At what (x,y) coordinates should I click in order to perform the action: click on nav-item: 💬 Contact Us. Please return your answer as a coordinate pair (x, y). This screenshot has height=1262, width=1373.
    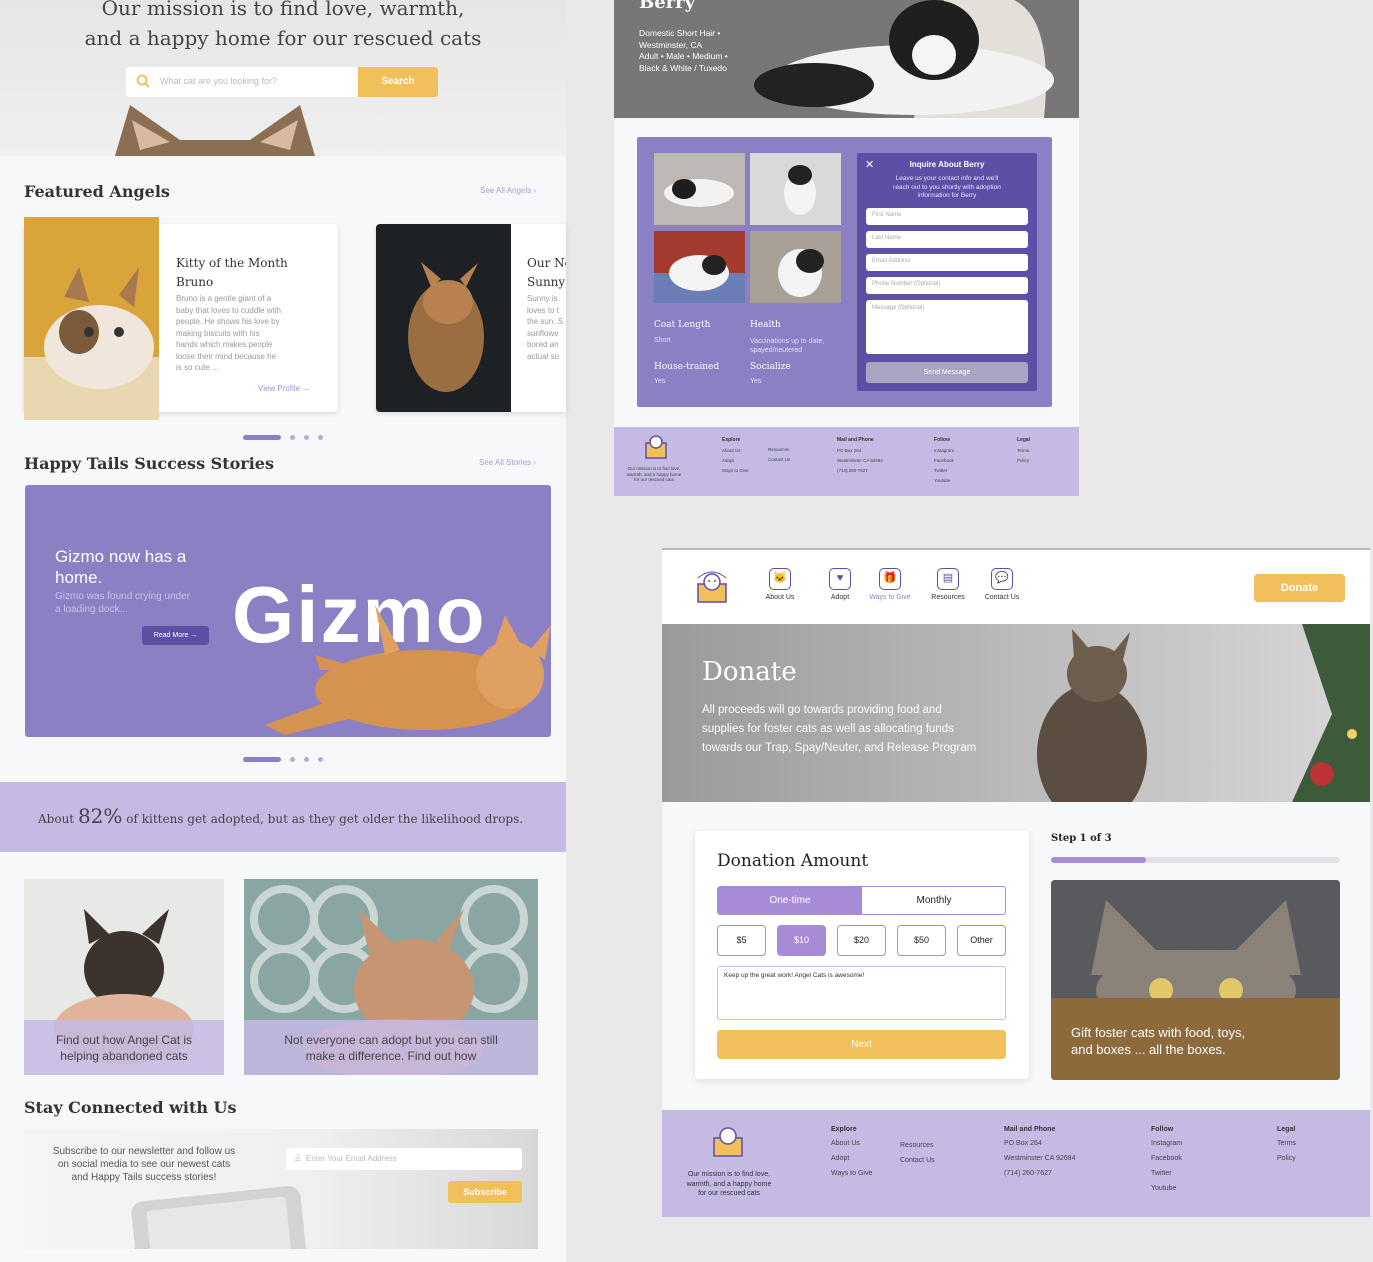
    Looking at the image, I should click on (1002, 584).